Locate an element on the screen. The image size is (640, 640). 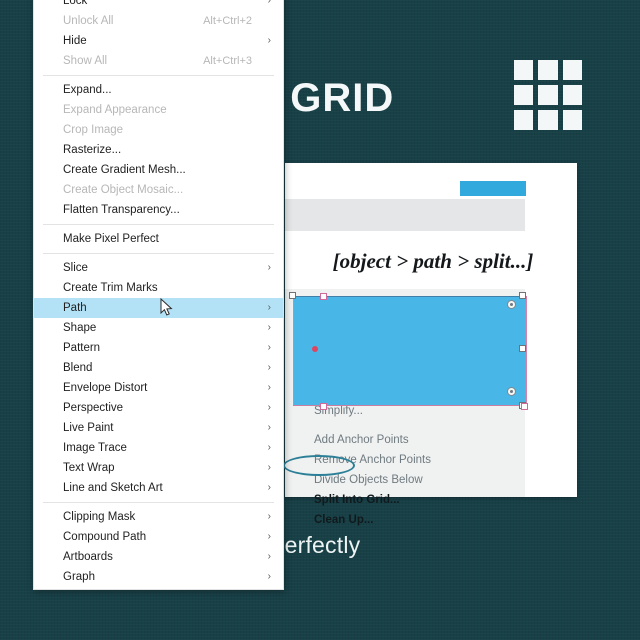
menu-item-line-and-sketch-art: Line and Sketch Art › is located at coordinates (158, 488).